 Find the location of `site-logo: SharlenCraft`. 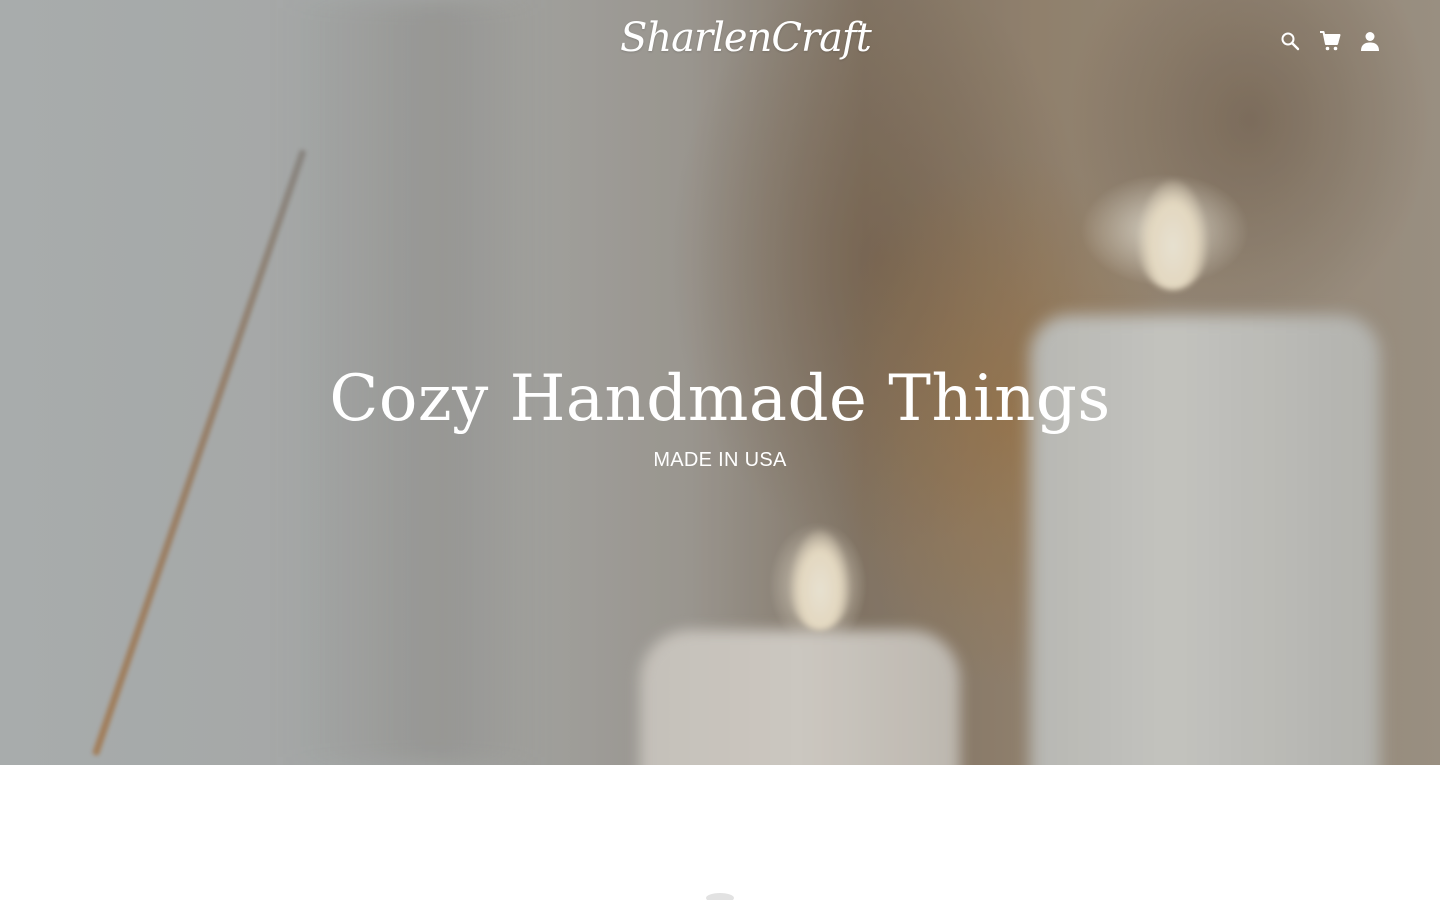

site-logo: SharlenCraft is located at coordinates (746, 38).